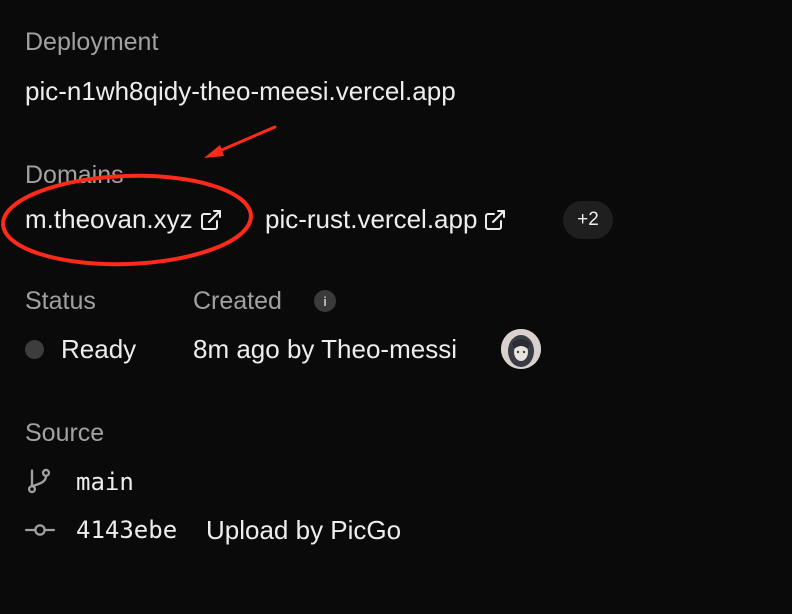 This screenshot has width=792, height=614. What do you see at coordinates (242, 141) in the screenshot?
I see `annotation-arrow` at bounding box center [242, 141].